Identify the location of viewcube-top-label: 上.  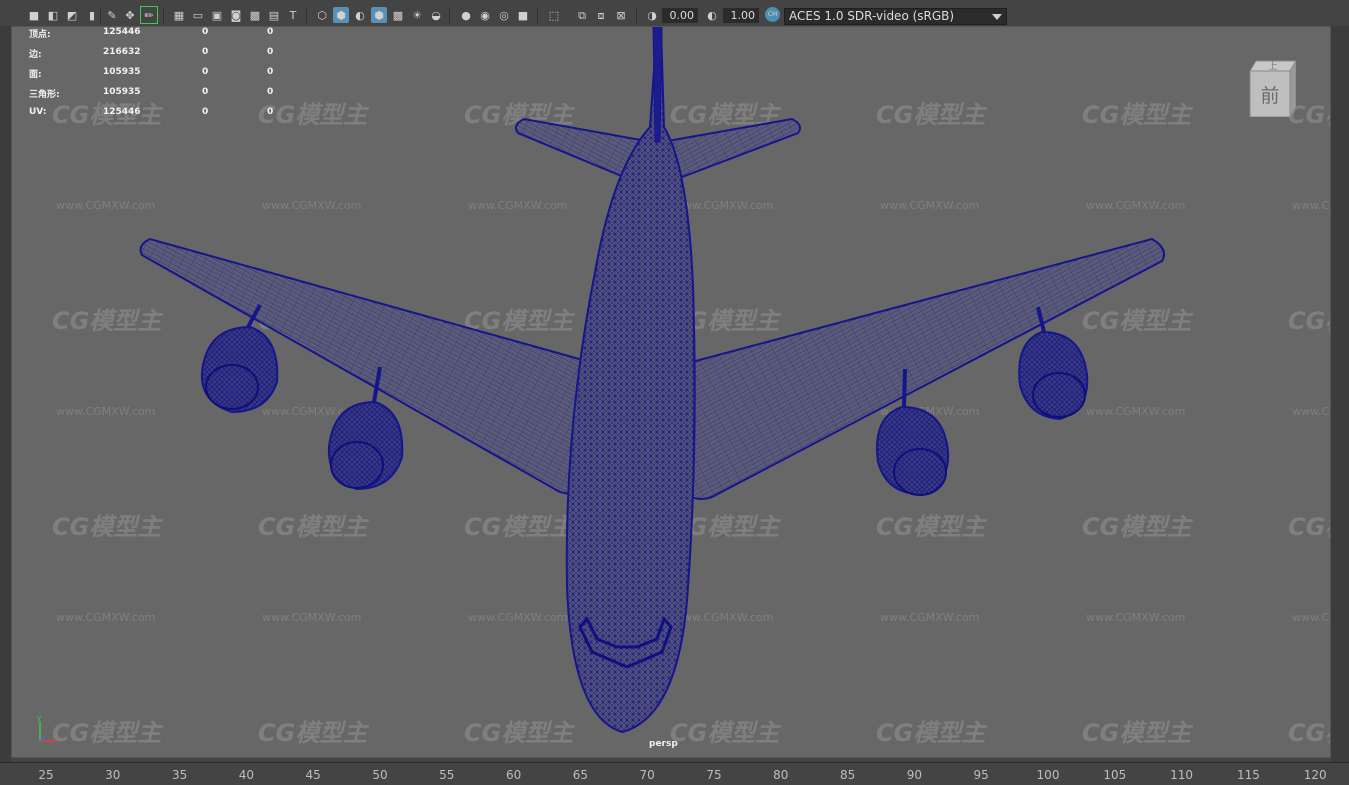
(1272, 66).